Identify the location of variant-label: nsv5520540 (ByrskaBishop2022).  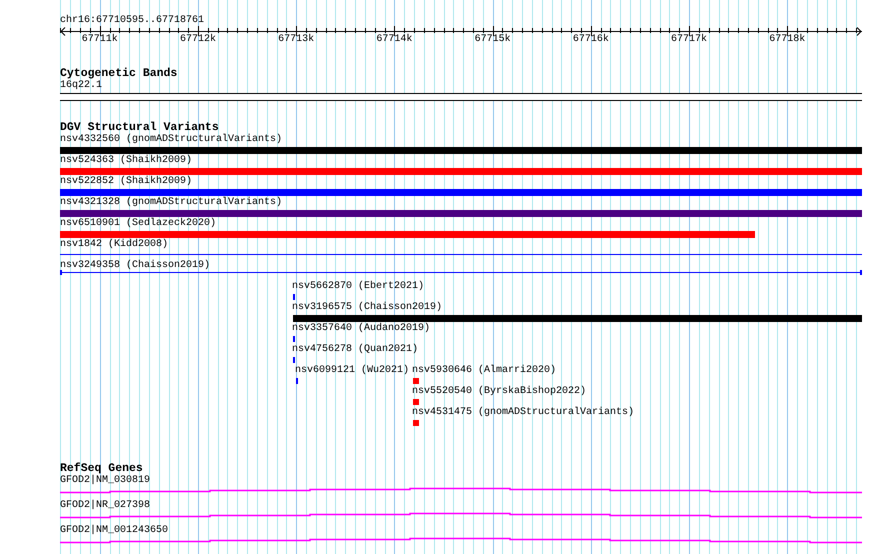
(499, 392).